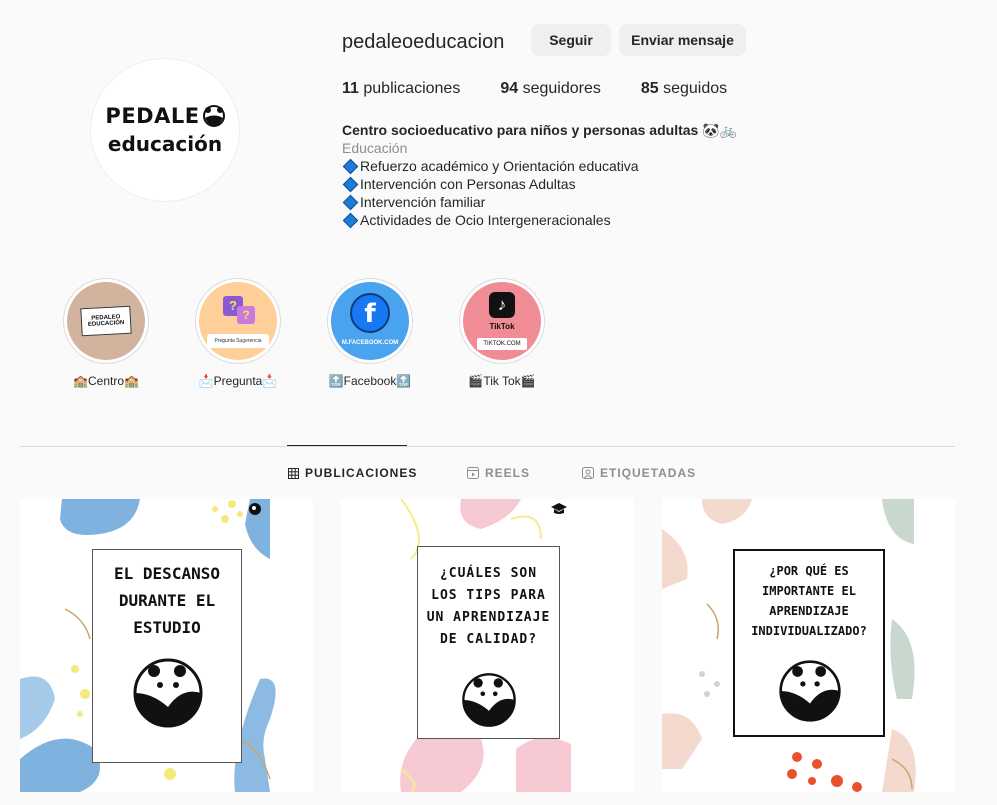 The height and width of the screenshot is (805, 997). Describe the element at coordinates (238, 341) in the screenshot. I see `highlight-pregunta-card: Pregunta Sugerencia` at that location.